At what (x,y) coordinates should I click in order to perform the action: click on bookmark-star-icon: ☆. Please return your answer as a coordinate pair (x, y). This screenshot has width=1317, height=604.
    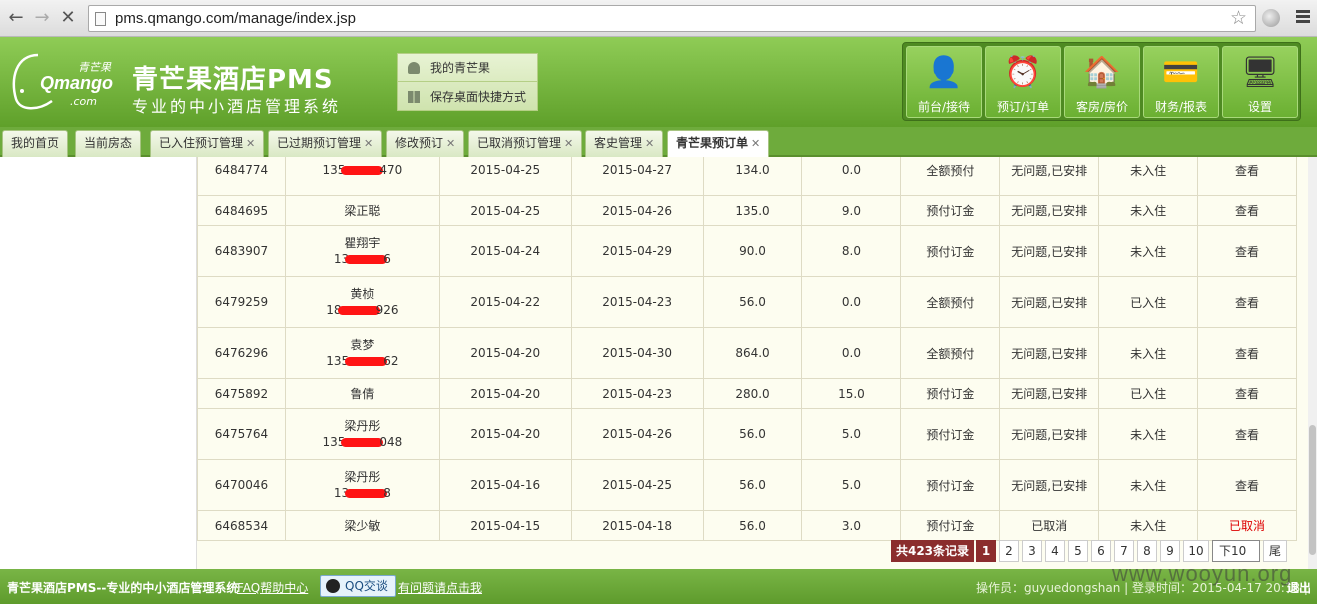
    Looking at the image, I should click on (1238, 18).